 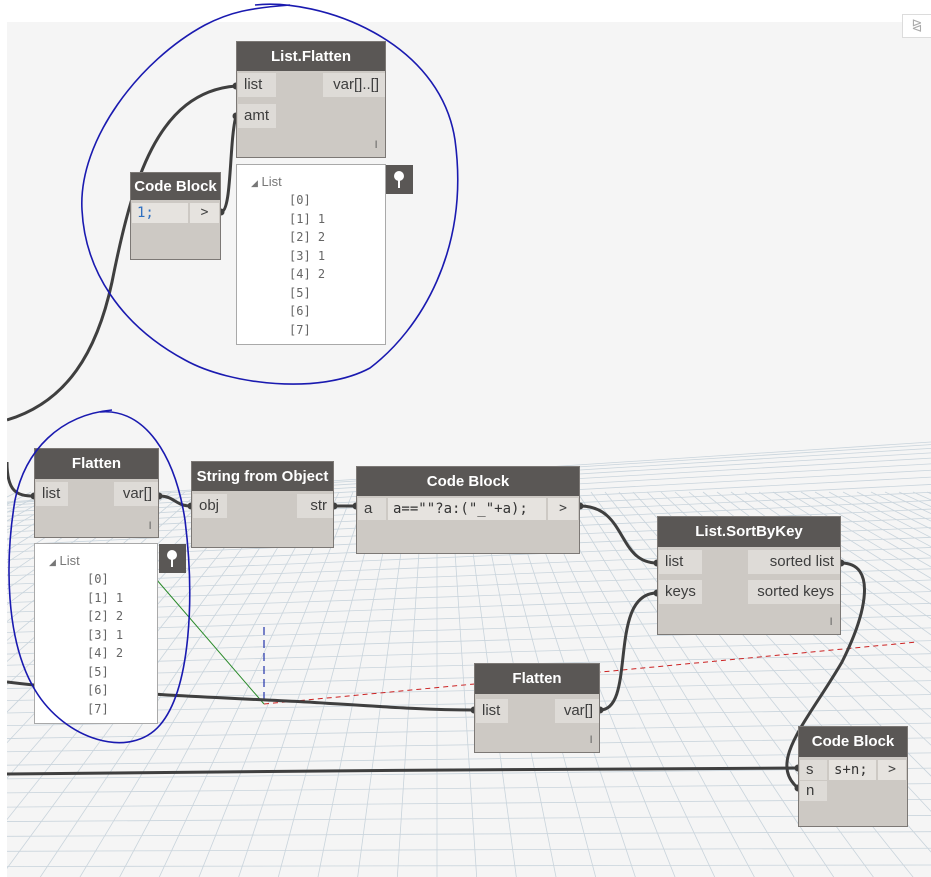 What do you see at coordinates (262, 504) in the screenshot?
I see `string-from-object-node: String from Object obj str` at bounding box center [262, 504].